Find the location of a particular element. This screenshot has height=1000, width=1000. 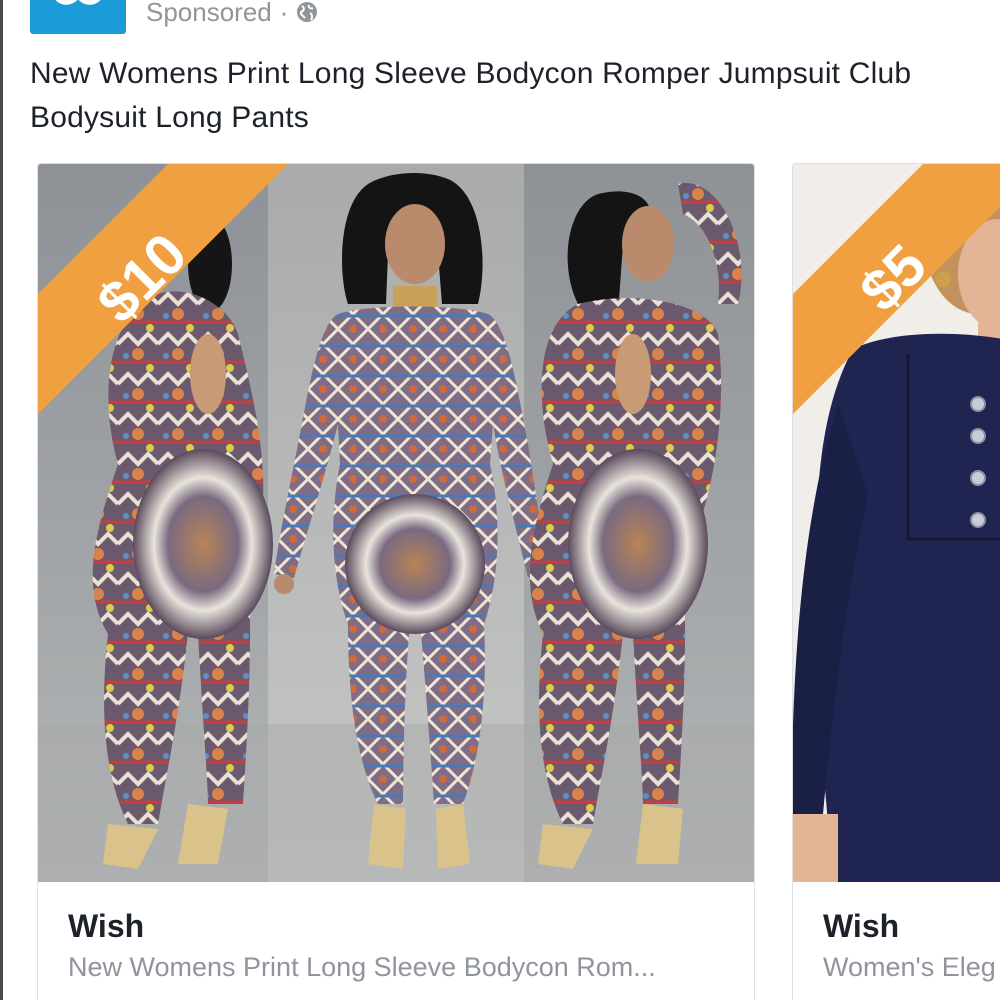

post-header: Sponsored · is located at coordinates (500, 20).